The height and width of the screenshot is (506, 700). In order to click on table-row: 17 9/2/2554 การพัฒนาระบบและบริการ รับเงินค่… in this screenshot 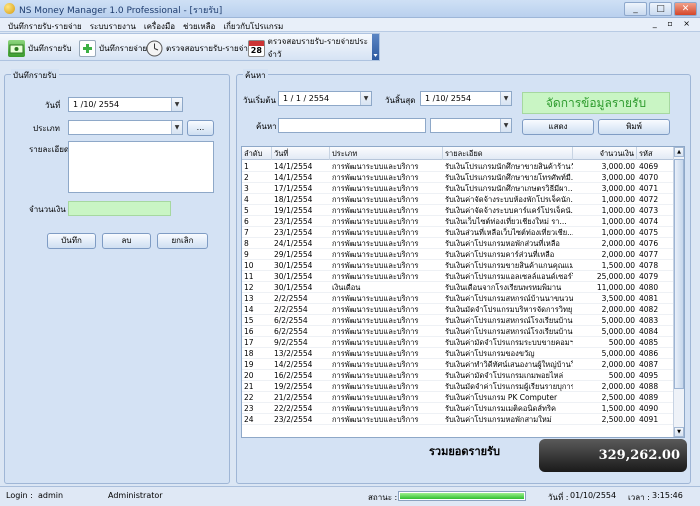, I will do `click(458, 342)`.